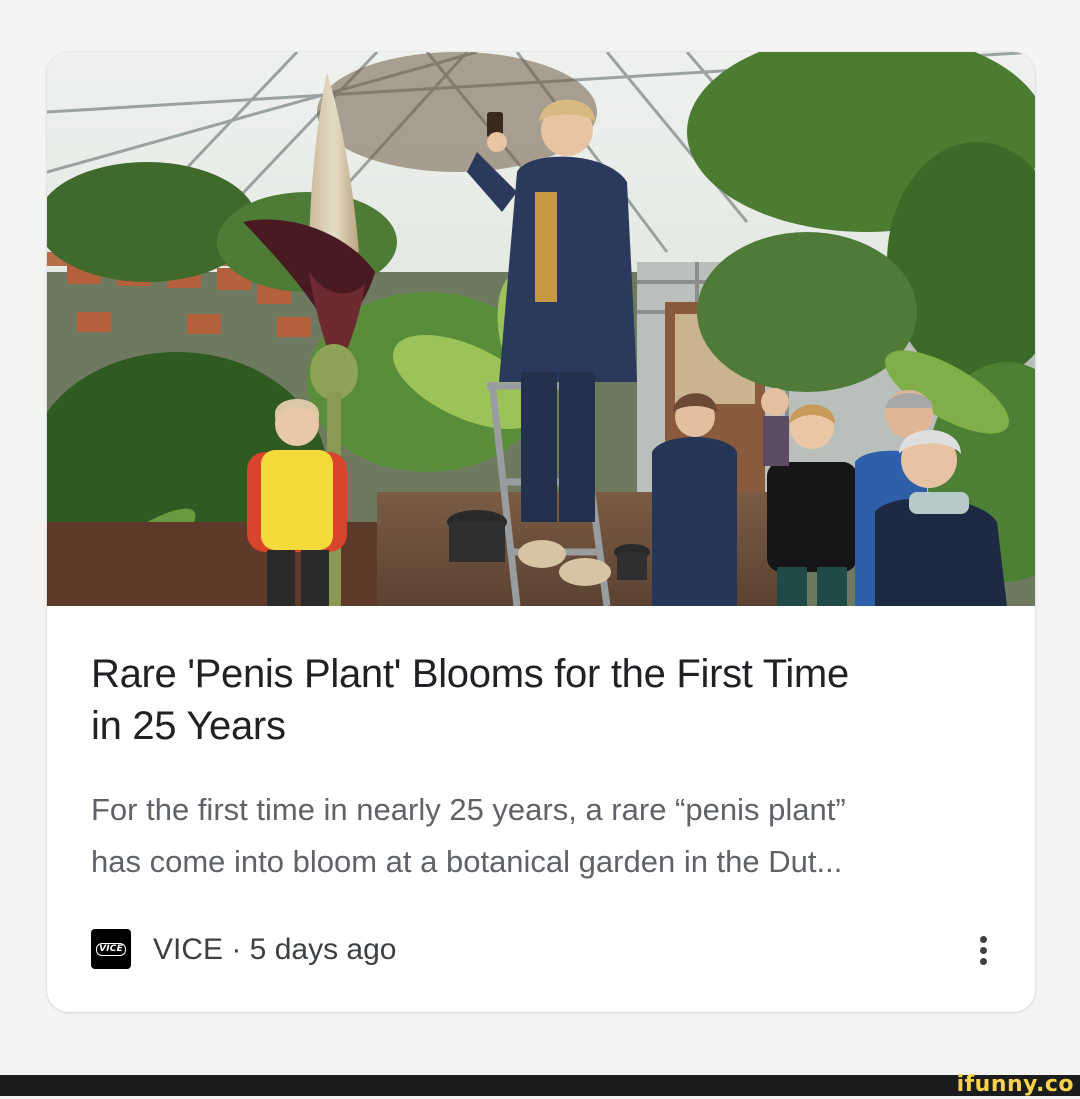 This screenshot has height=1099, width=1080. Describe the element at coordinates (188, 726) in the screenshot. I see `headline-line-2: in 25 Years` at that location.